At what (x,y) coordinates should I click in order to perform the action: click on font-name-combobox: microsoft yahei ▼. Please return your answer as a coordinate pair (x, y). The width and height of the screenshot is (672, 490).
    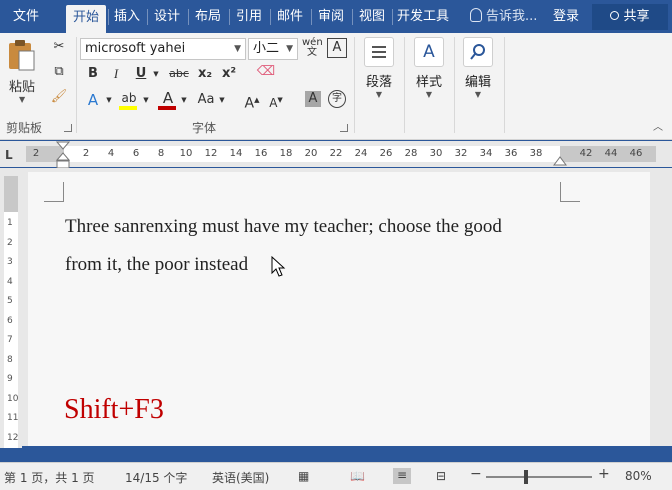
    Looking at the image, I should click on (163, 49).